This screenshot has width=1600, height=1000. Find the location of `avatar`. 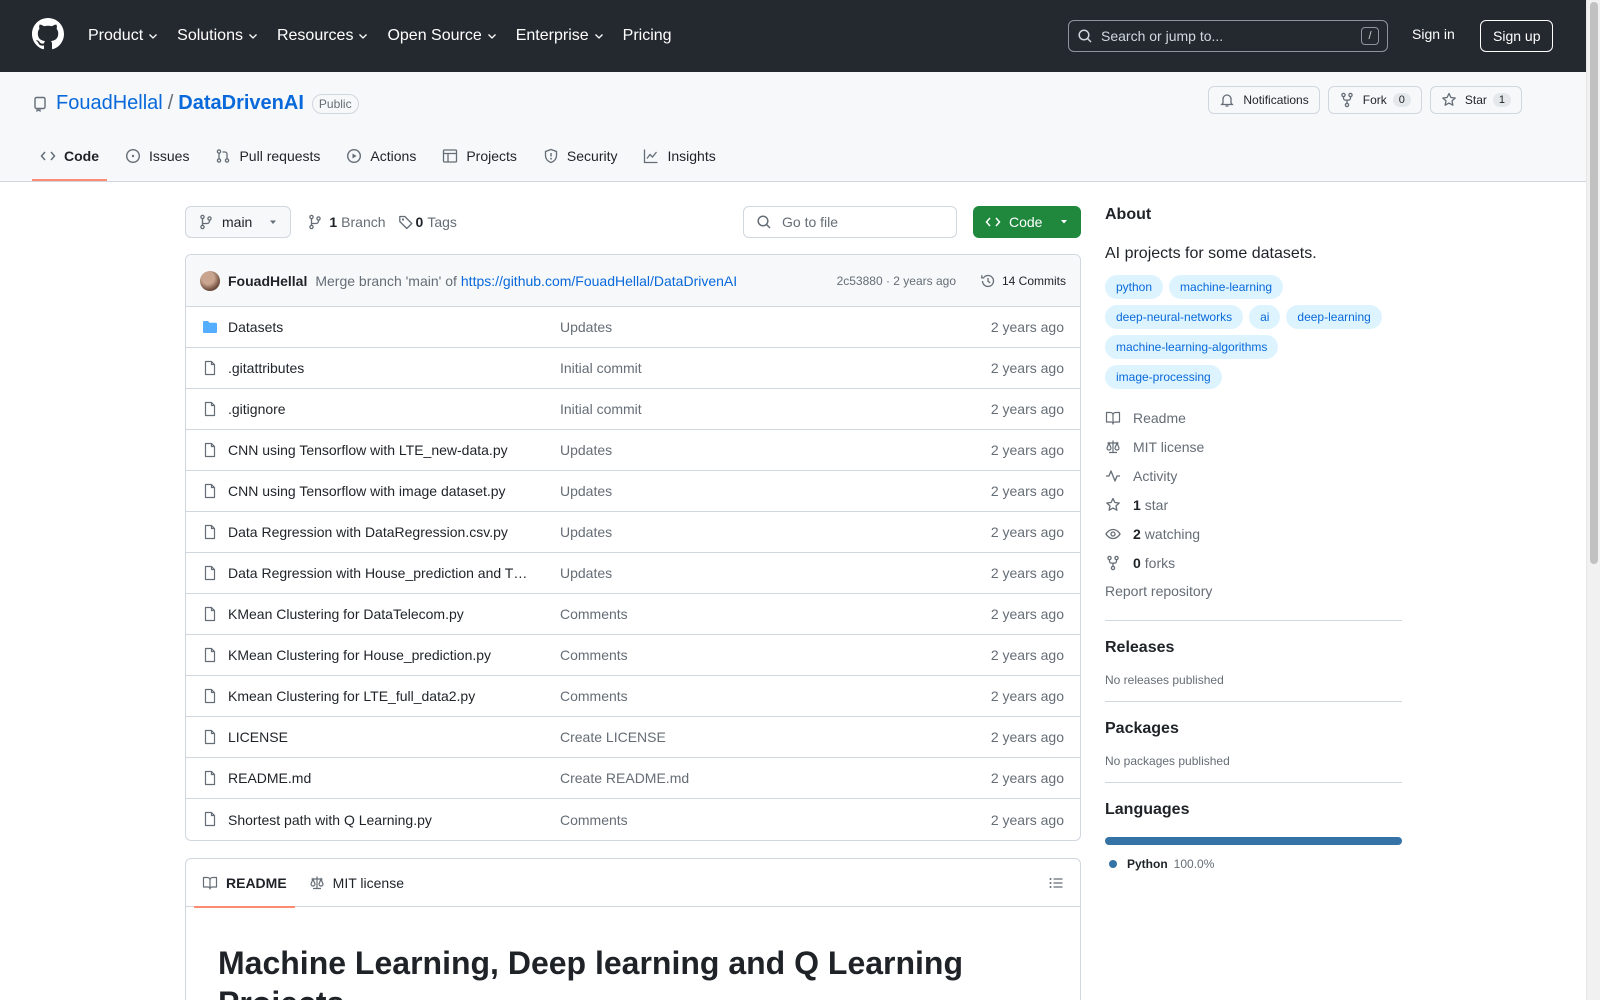

avatar is located at coordinates (210, 280).